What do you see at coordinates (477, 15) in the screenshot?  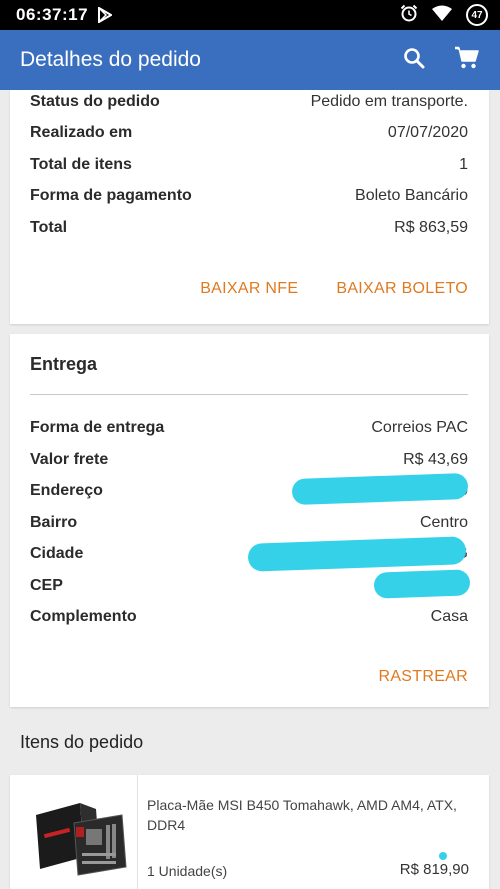 I see `battery-icon: 47` at bounding box center [477, 15].